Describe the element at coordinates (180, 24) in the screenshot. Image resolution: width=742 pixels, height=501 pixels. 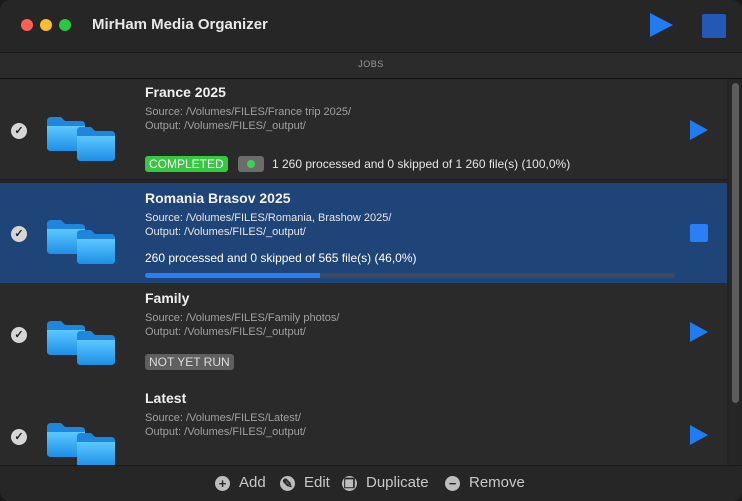
I see `app-title: MirHam Media Organizer` at that location.